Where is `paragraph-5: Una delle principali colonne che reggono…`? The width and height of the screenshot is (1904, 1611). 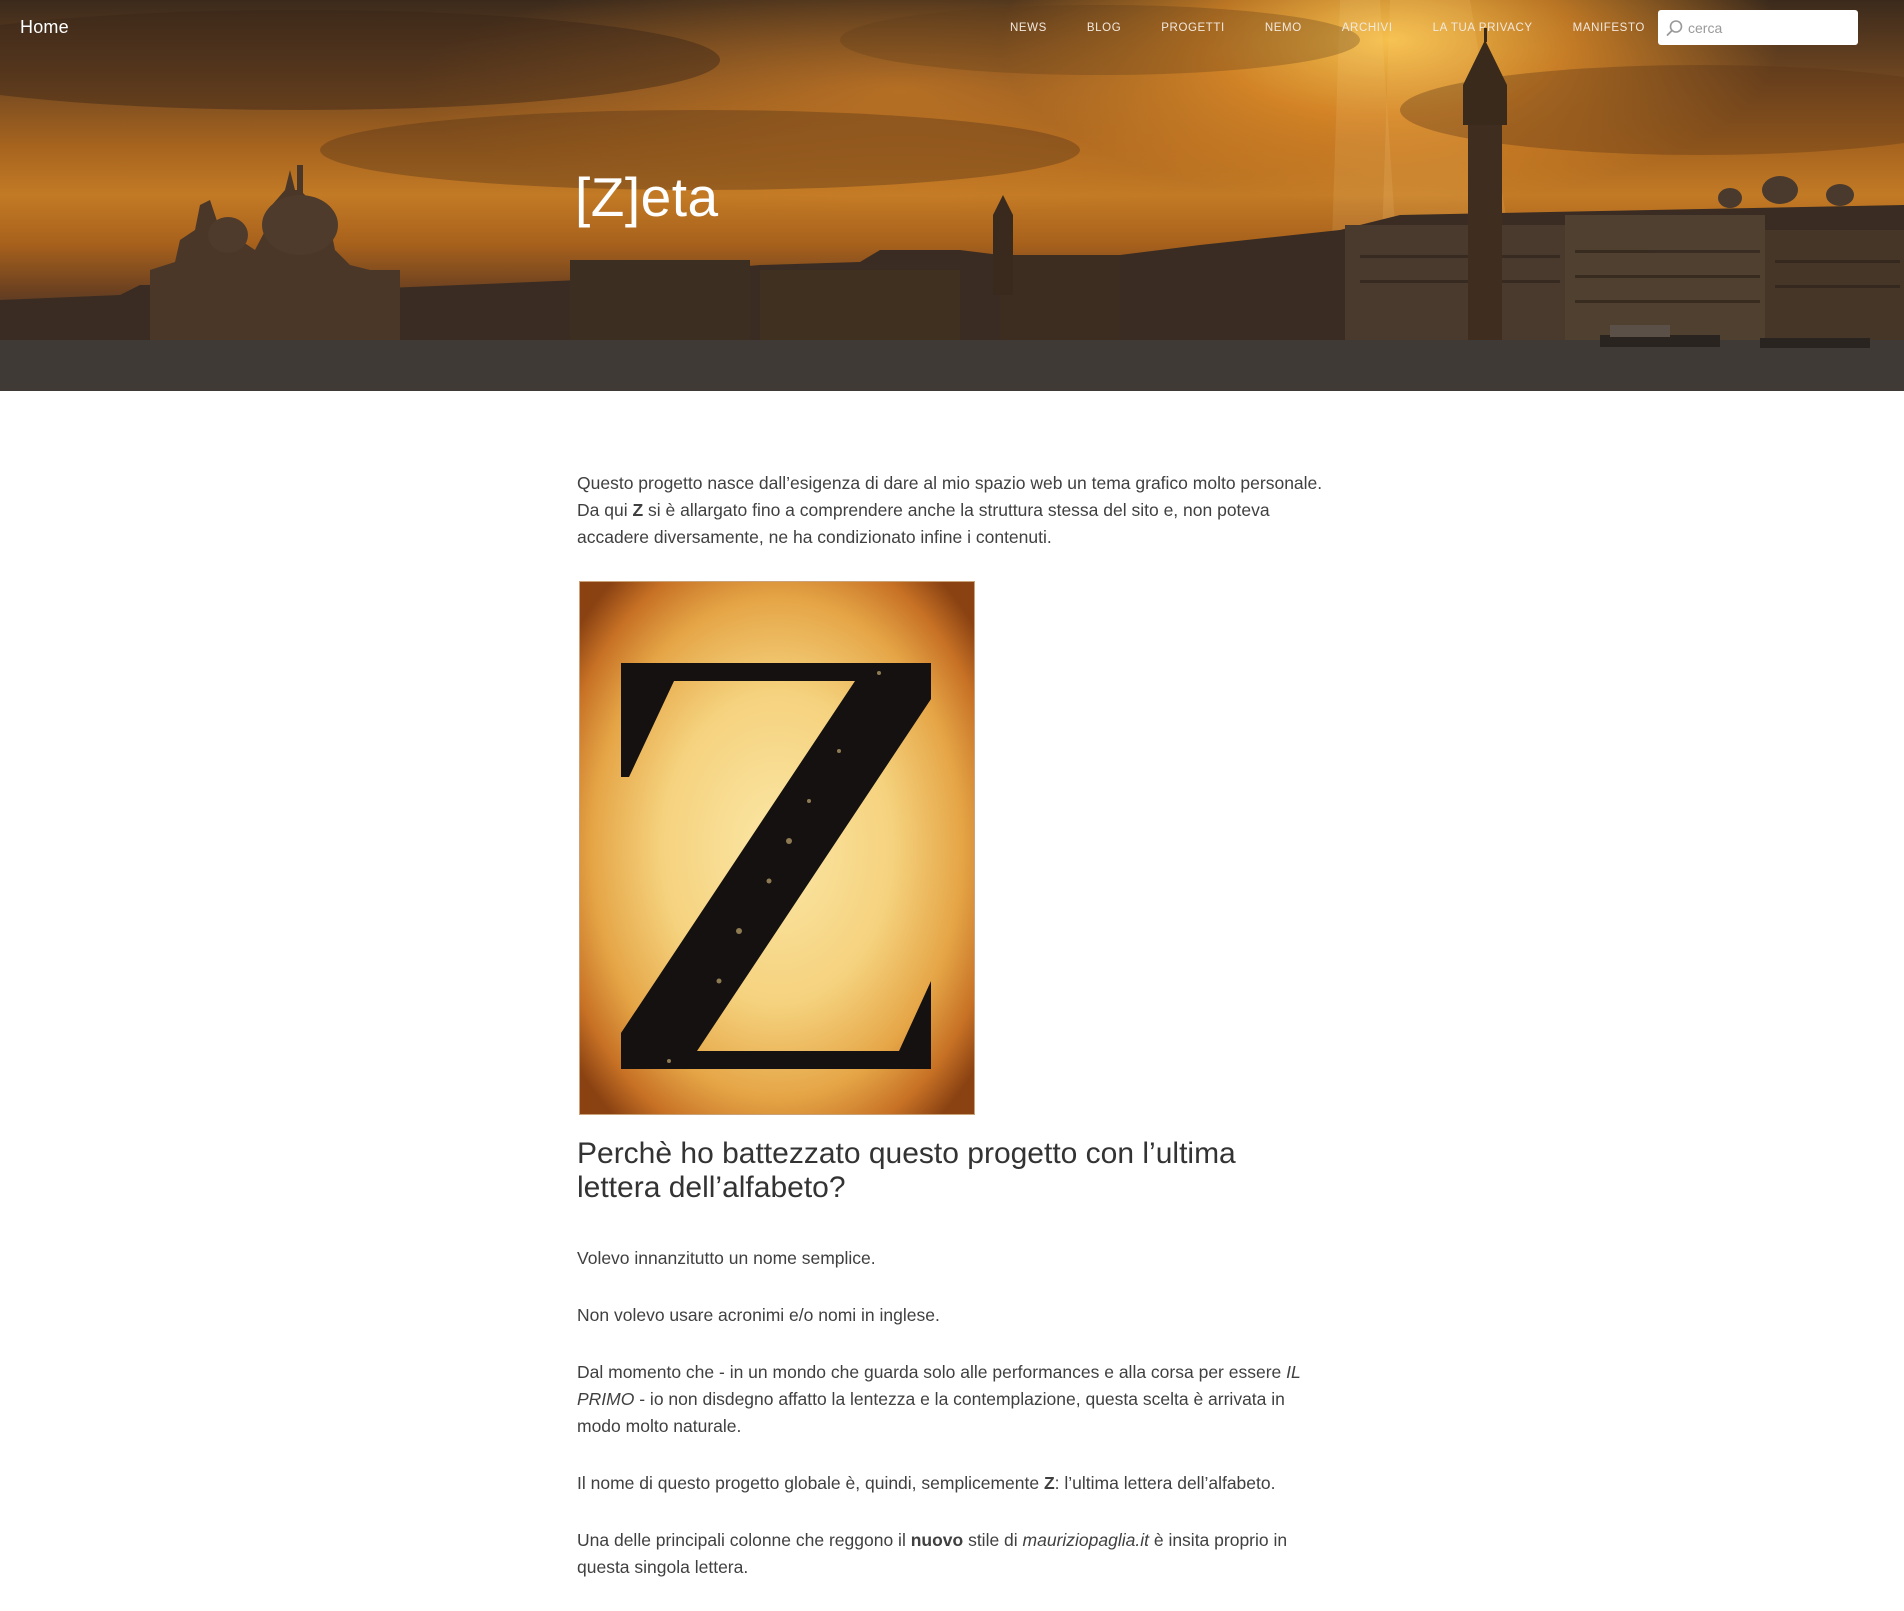
paragraph-5: Una delle principali colonne che reggono… is located at coordinates (932, 1553).